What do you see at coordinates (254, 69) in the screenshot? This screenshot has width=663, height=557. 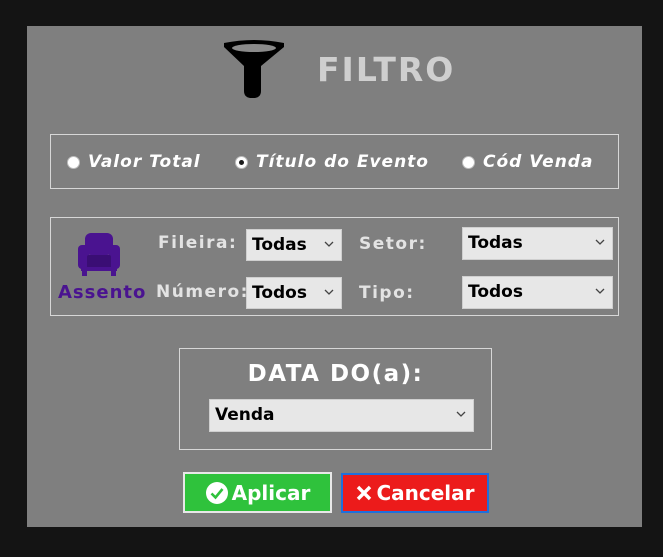 I see `funnel-icon` at bounding box center [254, 69].